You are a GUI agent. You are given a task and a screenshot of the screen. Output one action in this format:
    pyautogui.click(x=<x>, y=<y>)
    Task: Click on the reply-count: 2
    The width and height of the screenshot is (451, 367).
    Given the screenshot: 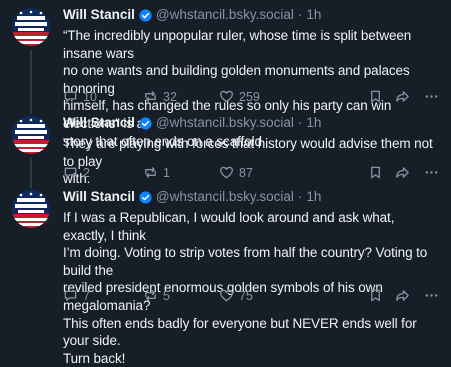 What is the action you would take?
    pyautogui.click(x=86, y=172)
    